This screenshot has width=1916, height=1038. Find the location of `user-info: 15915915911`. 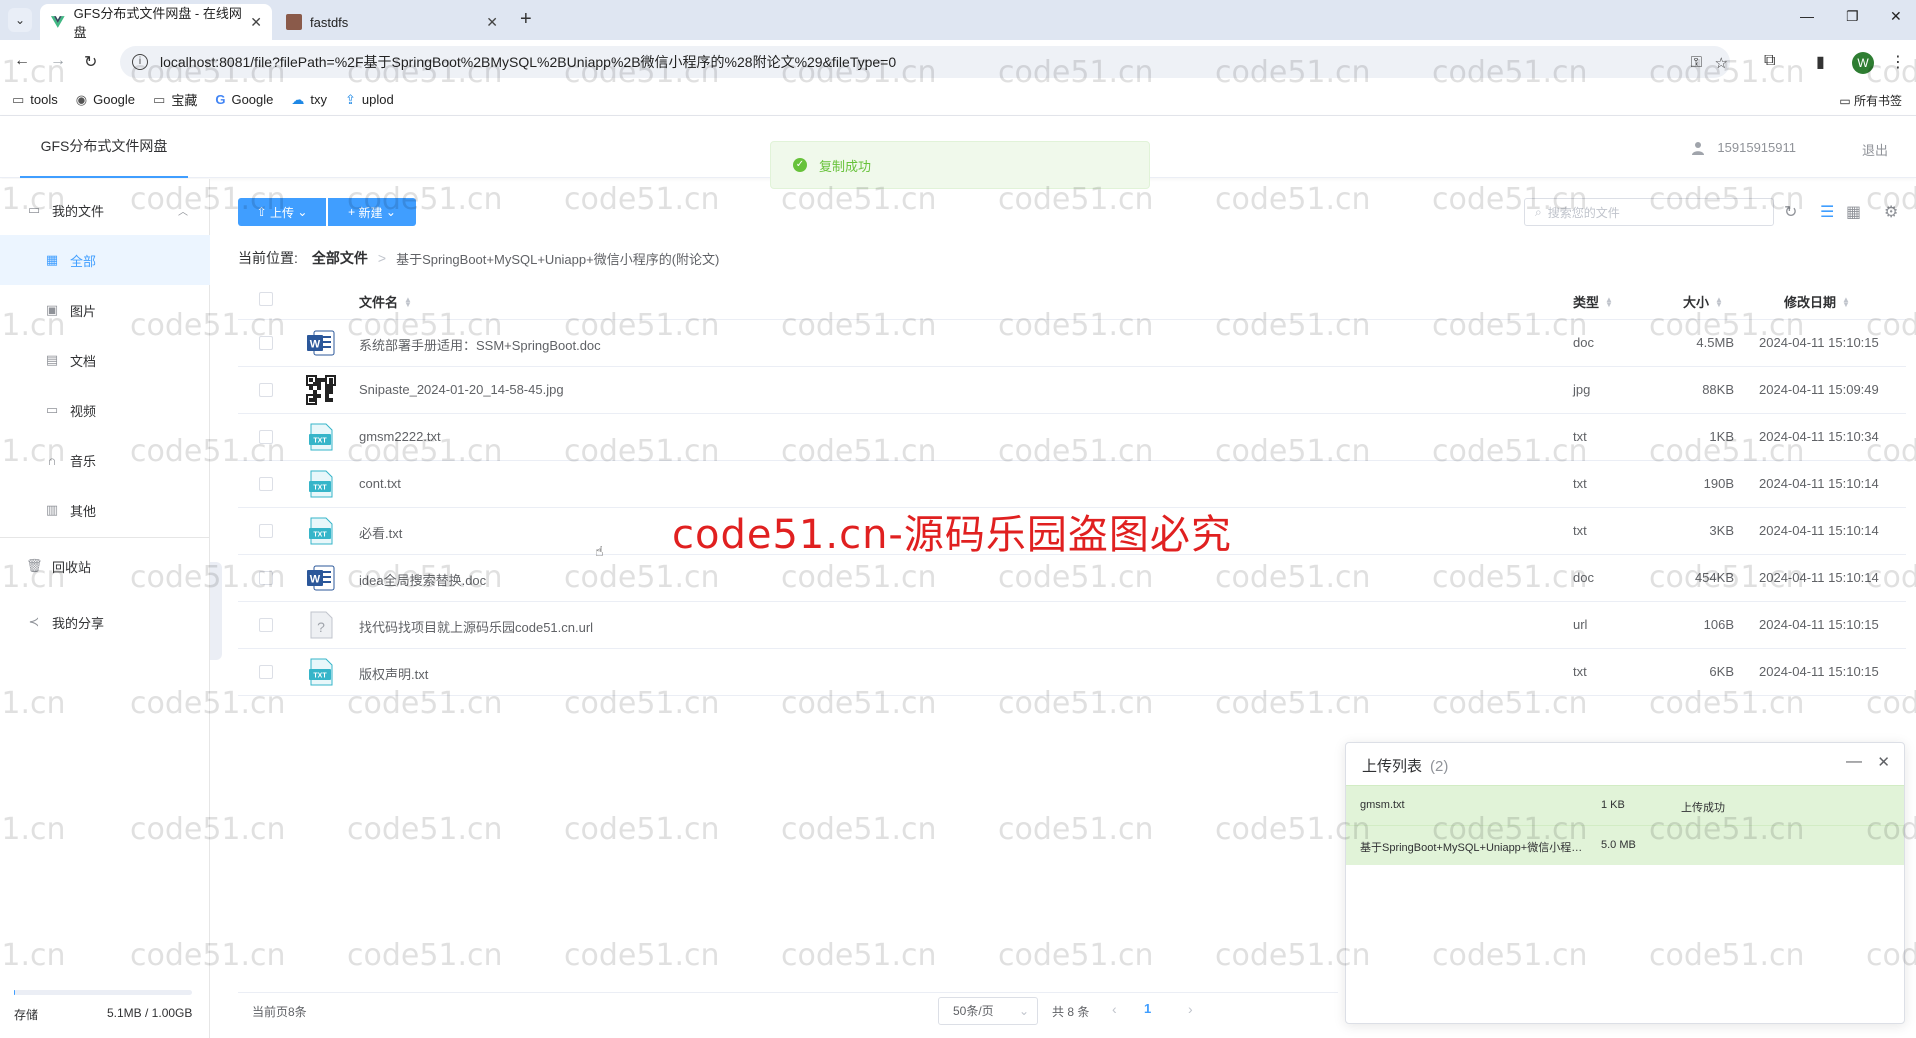

user-info: 15915915911 is located at coordinates (1743, 147).